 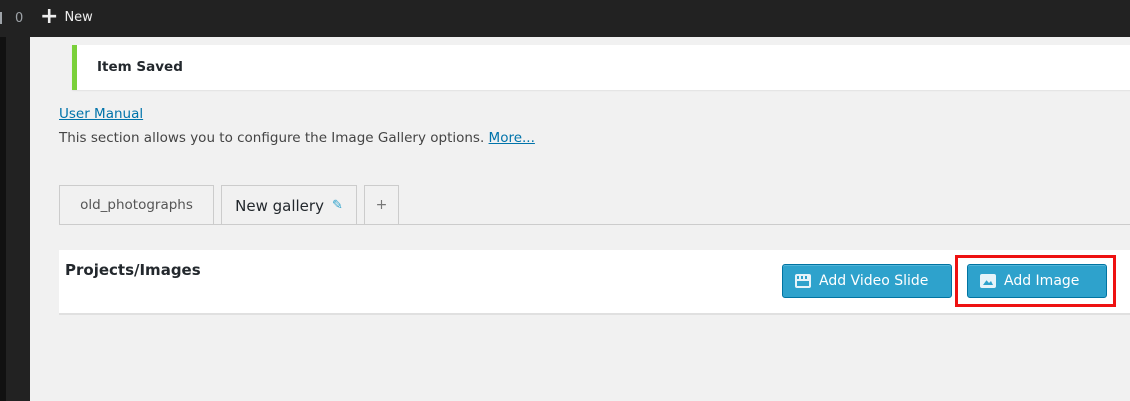 I want to click on button-label: Add Image, so click(x=1042, y=281).